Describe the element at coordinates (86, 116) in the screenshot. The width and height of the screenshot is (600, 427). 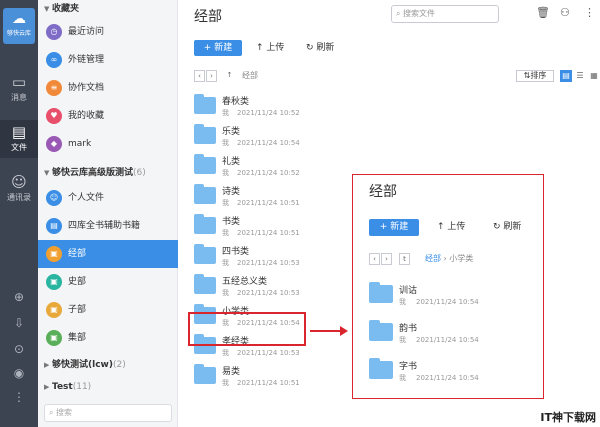
I see `sidebar-item-label: 我的收藏` at that location.